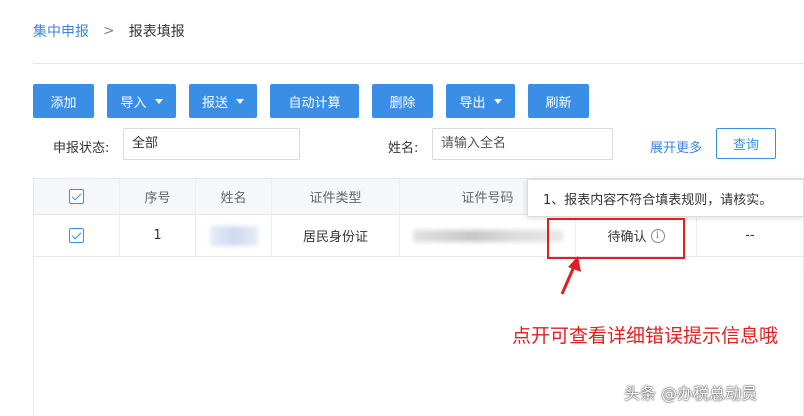 The image size is (804, 416). I want to click on import-dropdown-button: 导入, so click(141, 101).